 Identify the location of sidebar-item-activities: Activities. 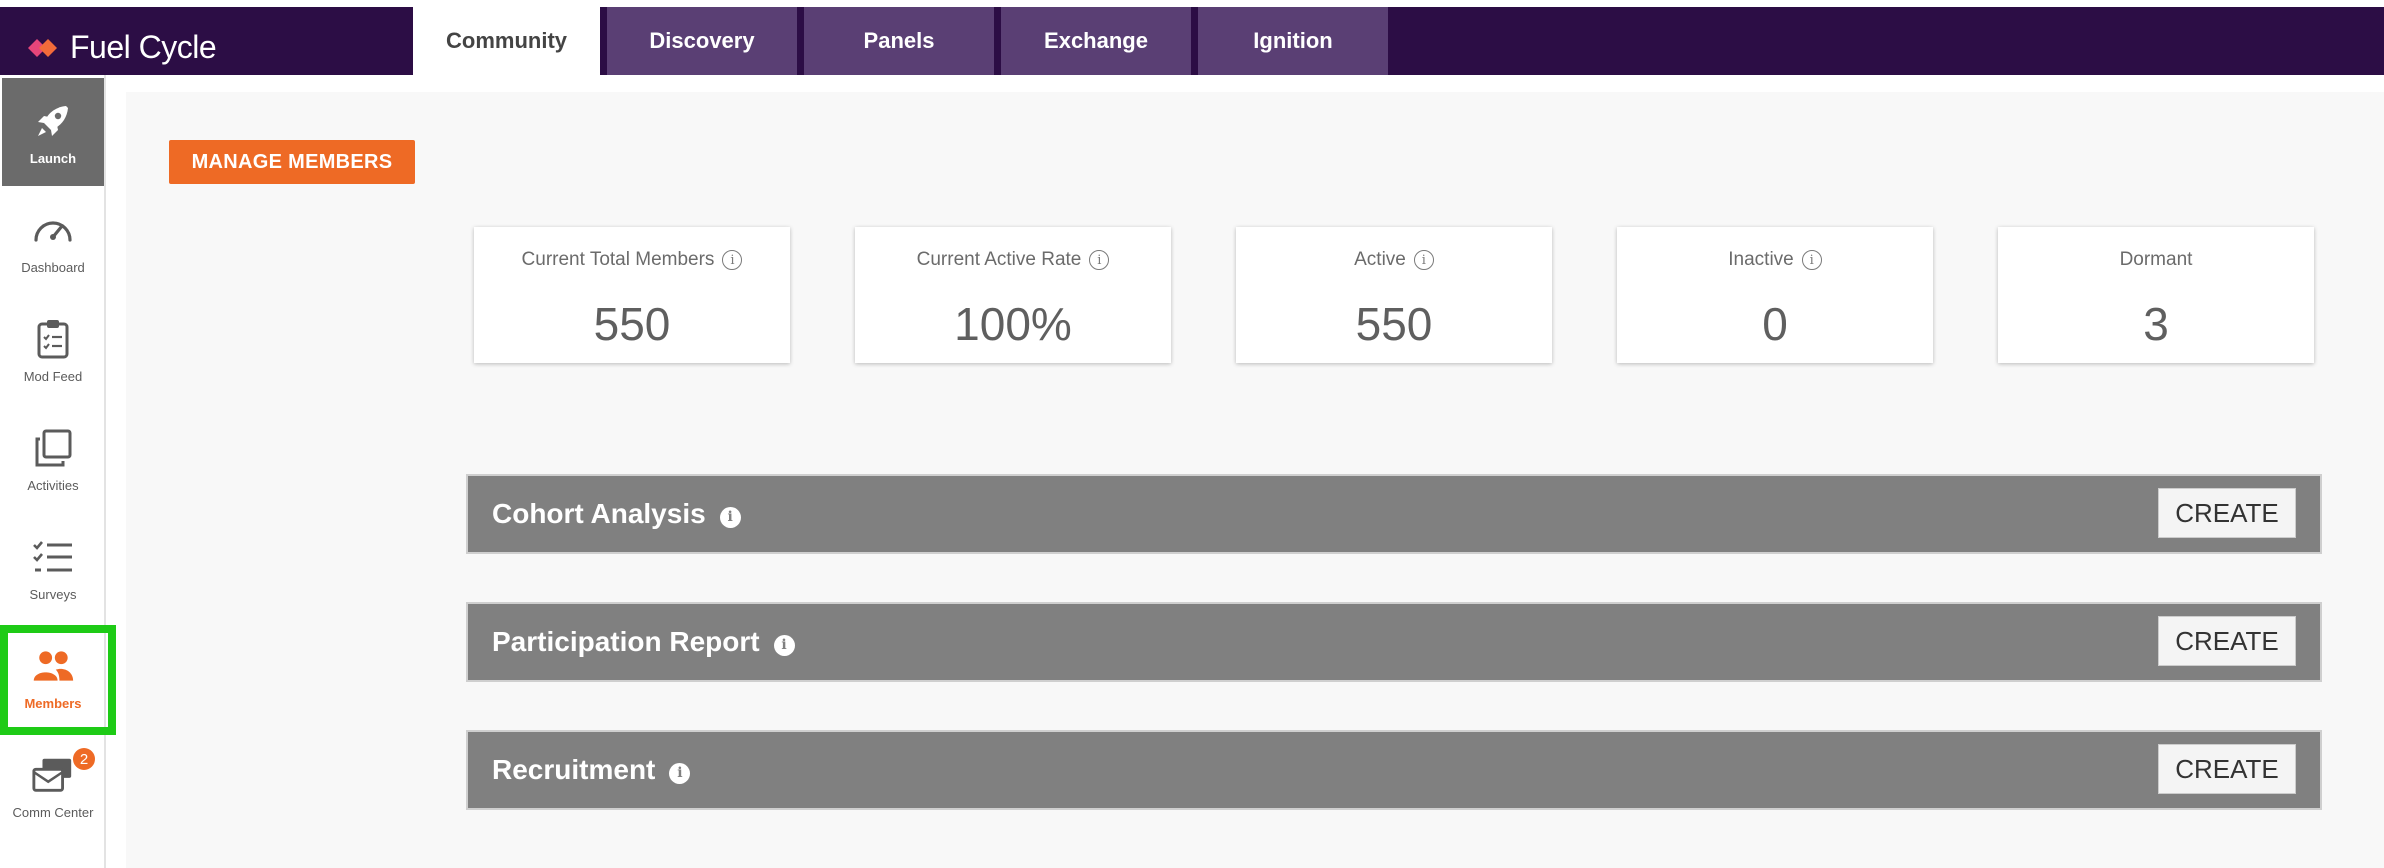
(53, 459).